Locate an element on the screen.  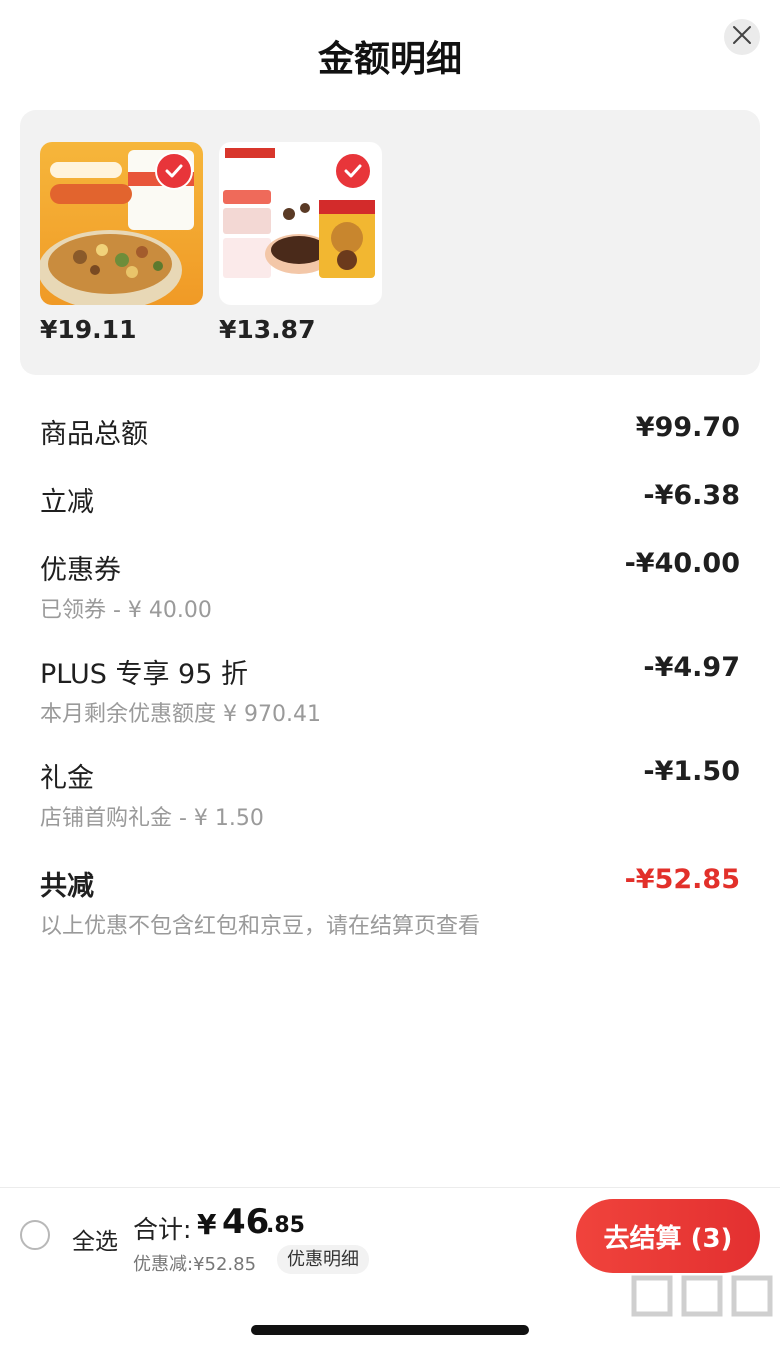
product-card: ¥13.87 is located at coordinates (300, 243).